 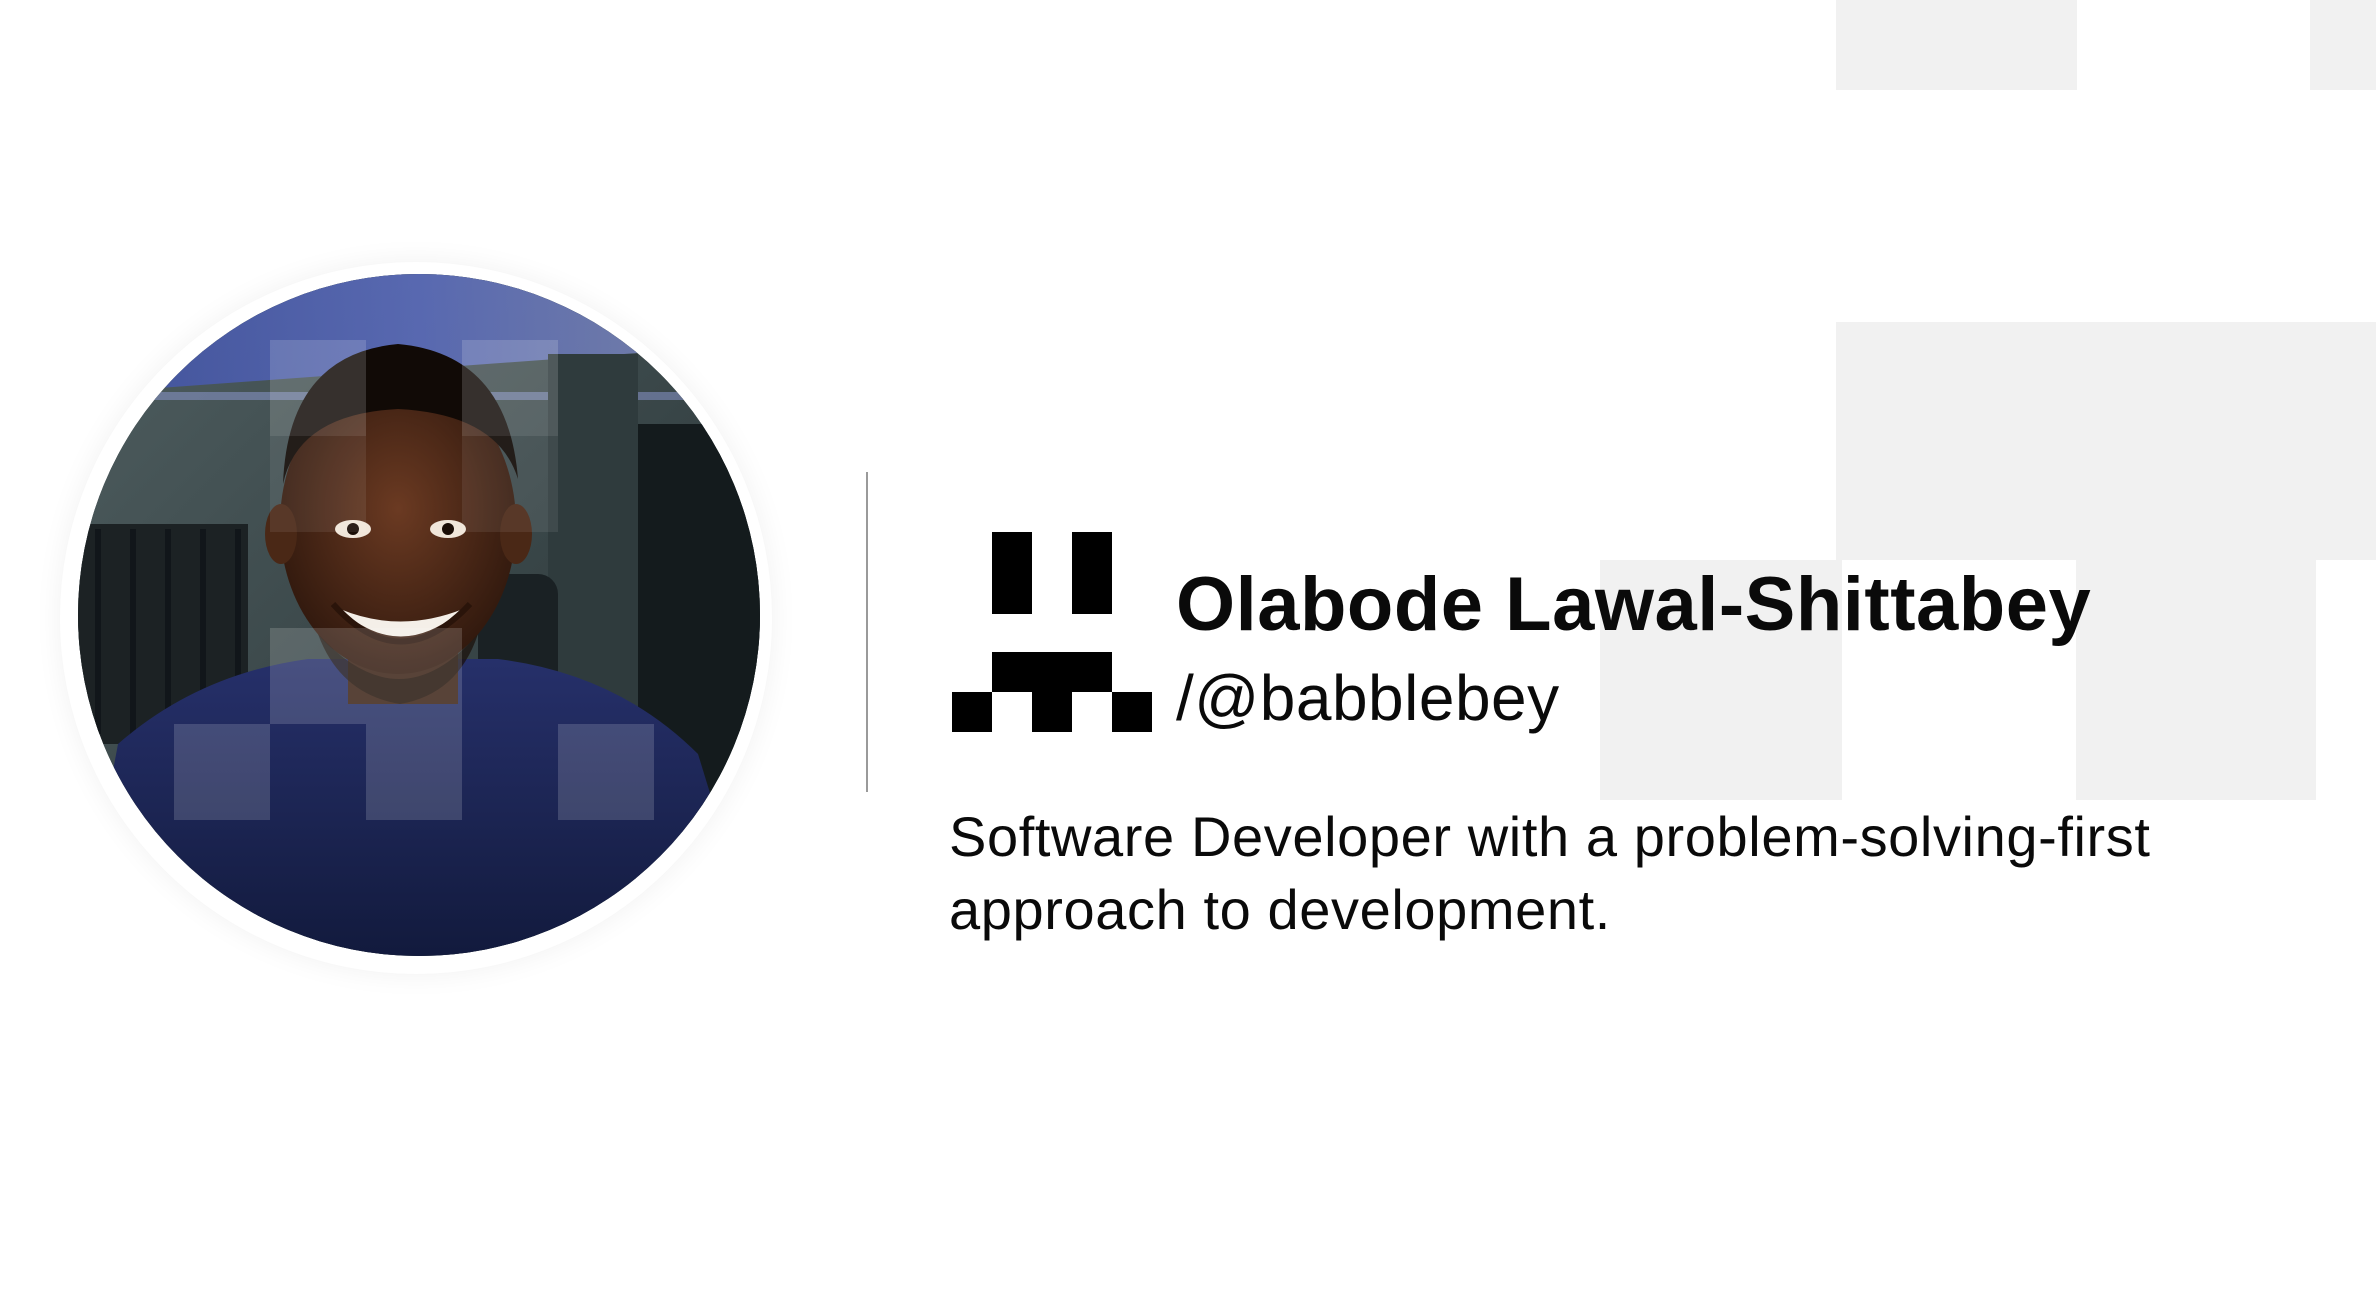 What do you see at coordinates (2106, 441) in the screenshot?
I see `bg-block-right-large` at bounding box center [2106, 441].